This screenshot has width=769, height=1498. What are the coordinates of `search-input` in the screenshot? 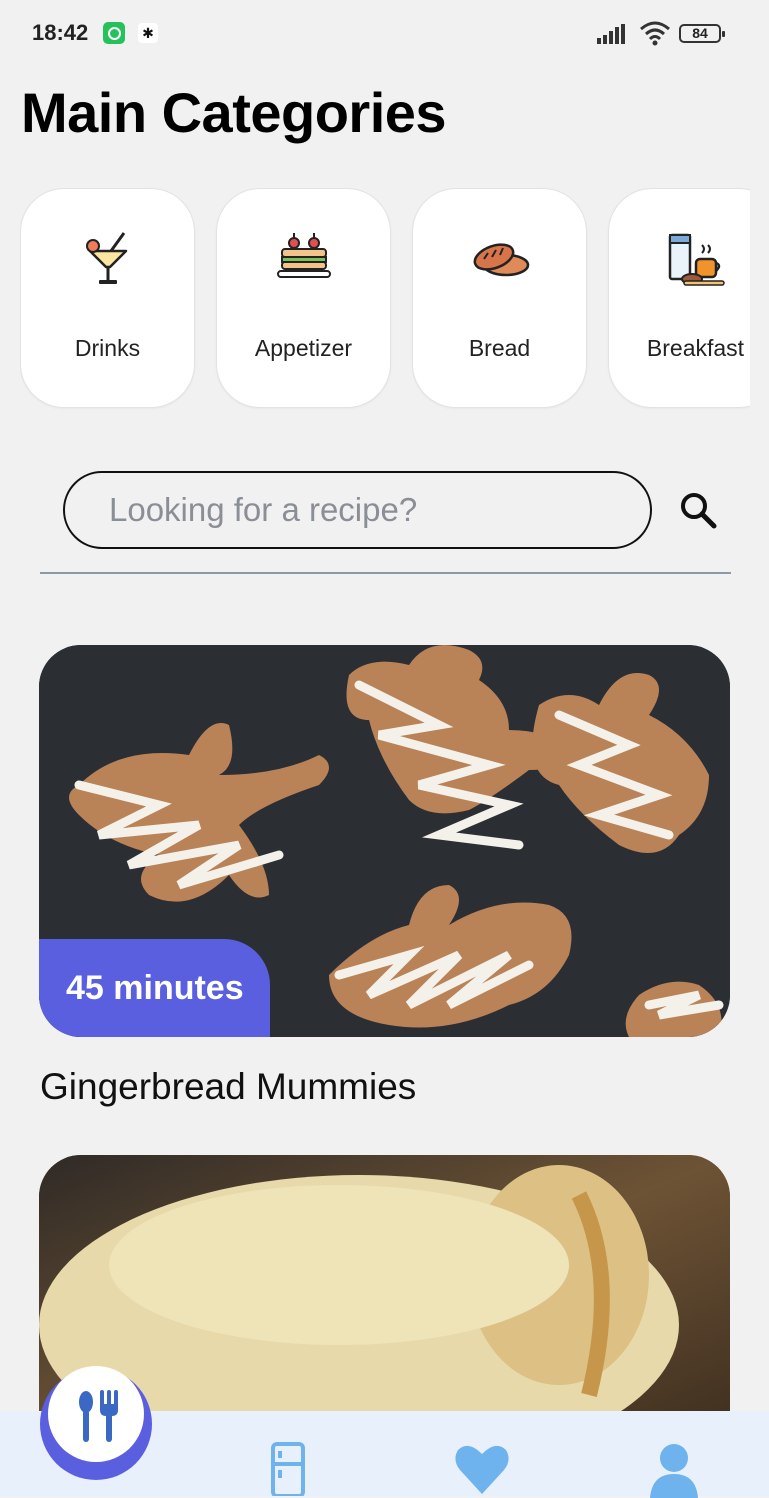 It's located at (359, 510).